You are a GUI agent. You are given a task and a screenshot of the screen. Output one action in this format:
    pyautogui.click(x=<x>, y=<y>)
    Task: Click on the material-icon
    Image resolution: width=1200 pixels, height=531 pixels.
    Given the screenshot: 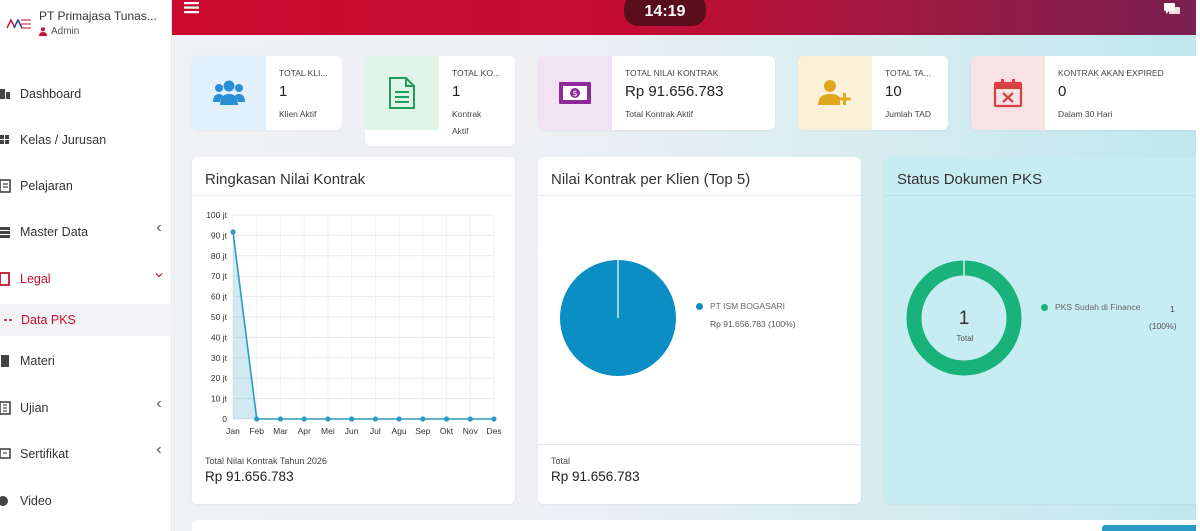 What is the action you would take?
    pyautogui.click(x=5, y=361)
    